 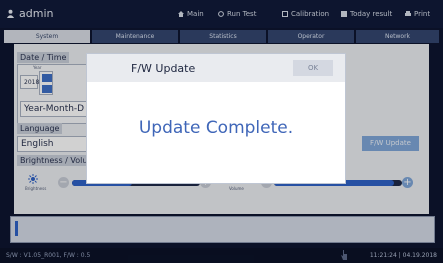 I want to click on ok-button: OK, so click(x=313, y=68).